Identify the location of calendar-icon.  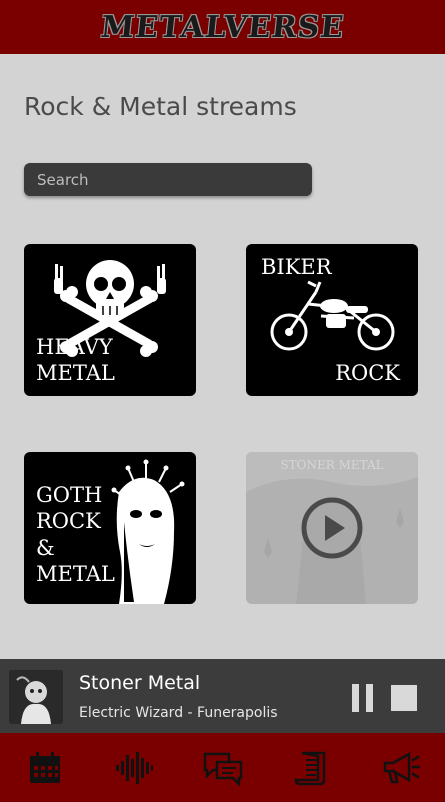
(45, 768).